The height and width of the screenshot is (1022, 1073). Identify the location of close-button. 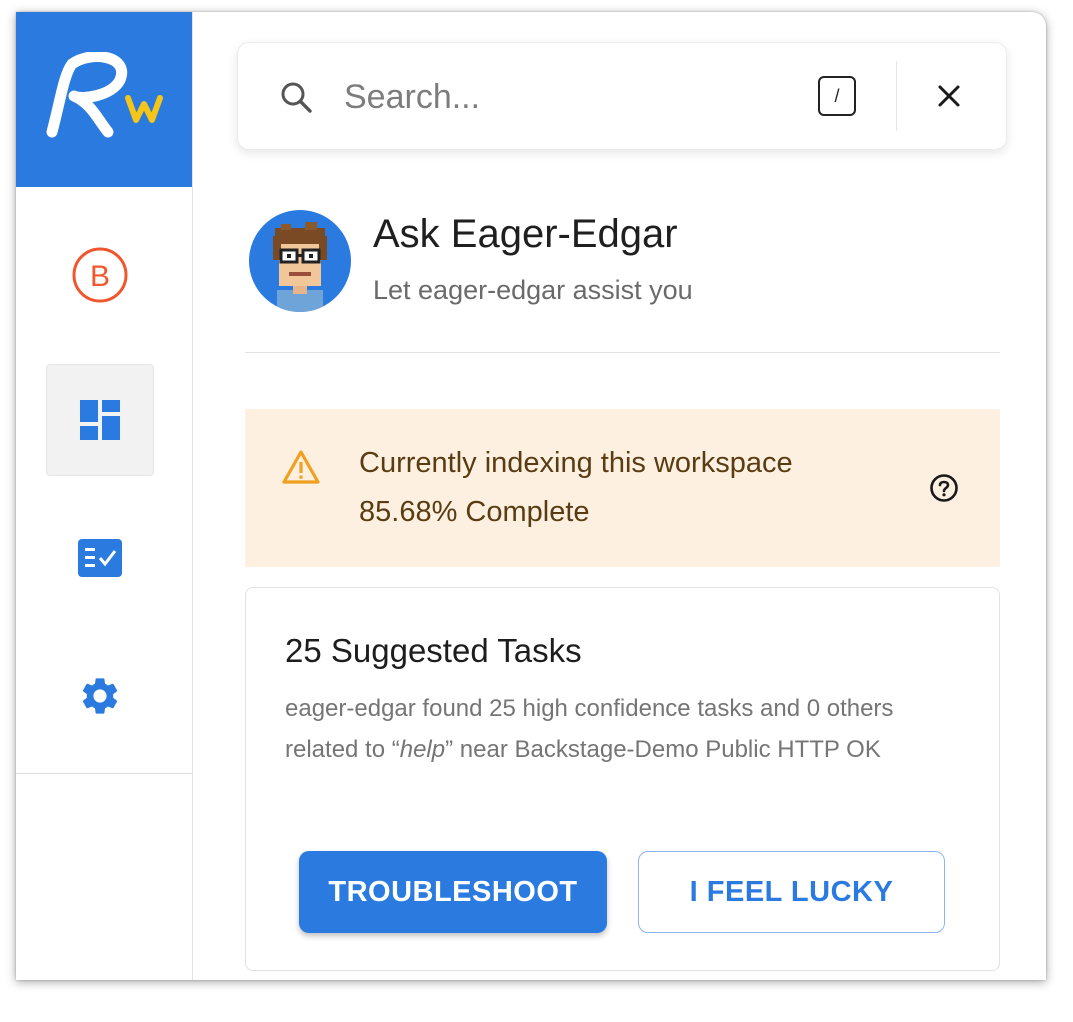
(949, 96).